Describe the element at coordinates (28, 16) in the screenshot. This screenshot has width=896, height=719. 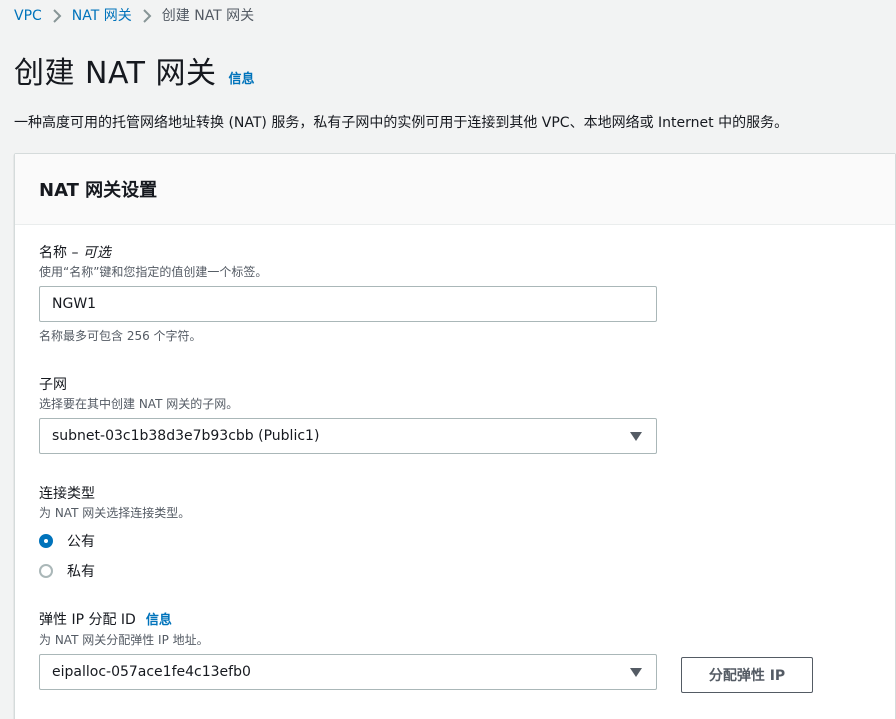
I see `breadcrumb-vpc: VPC` at that location.